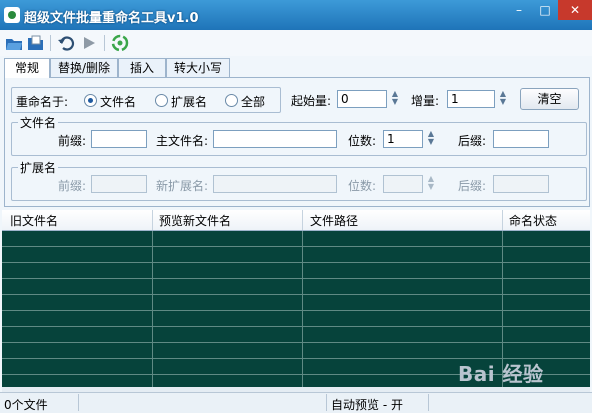 This screenshot has width=592, height=413. I want to click on file-count-status: 0个文件, so click(26, 405).